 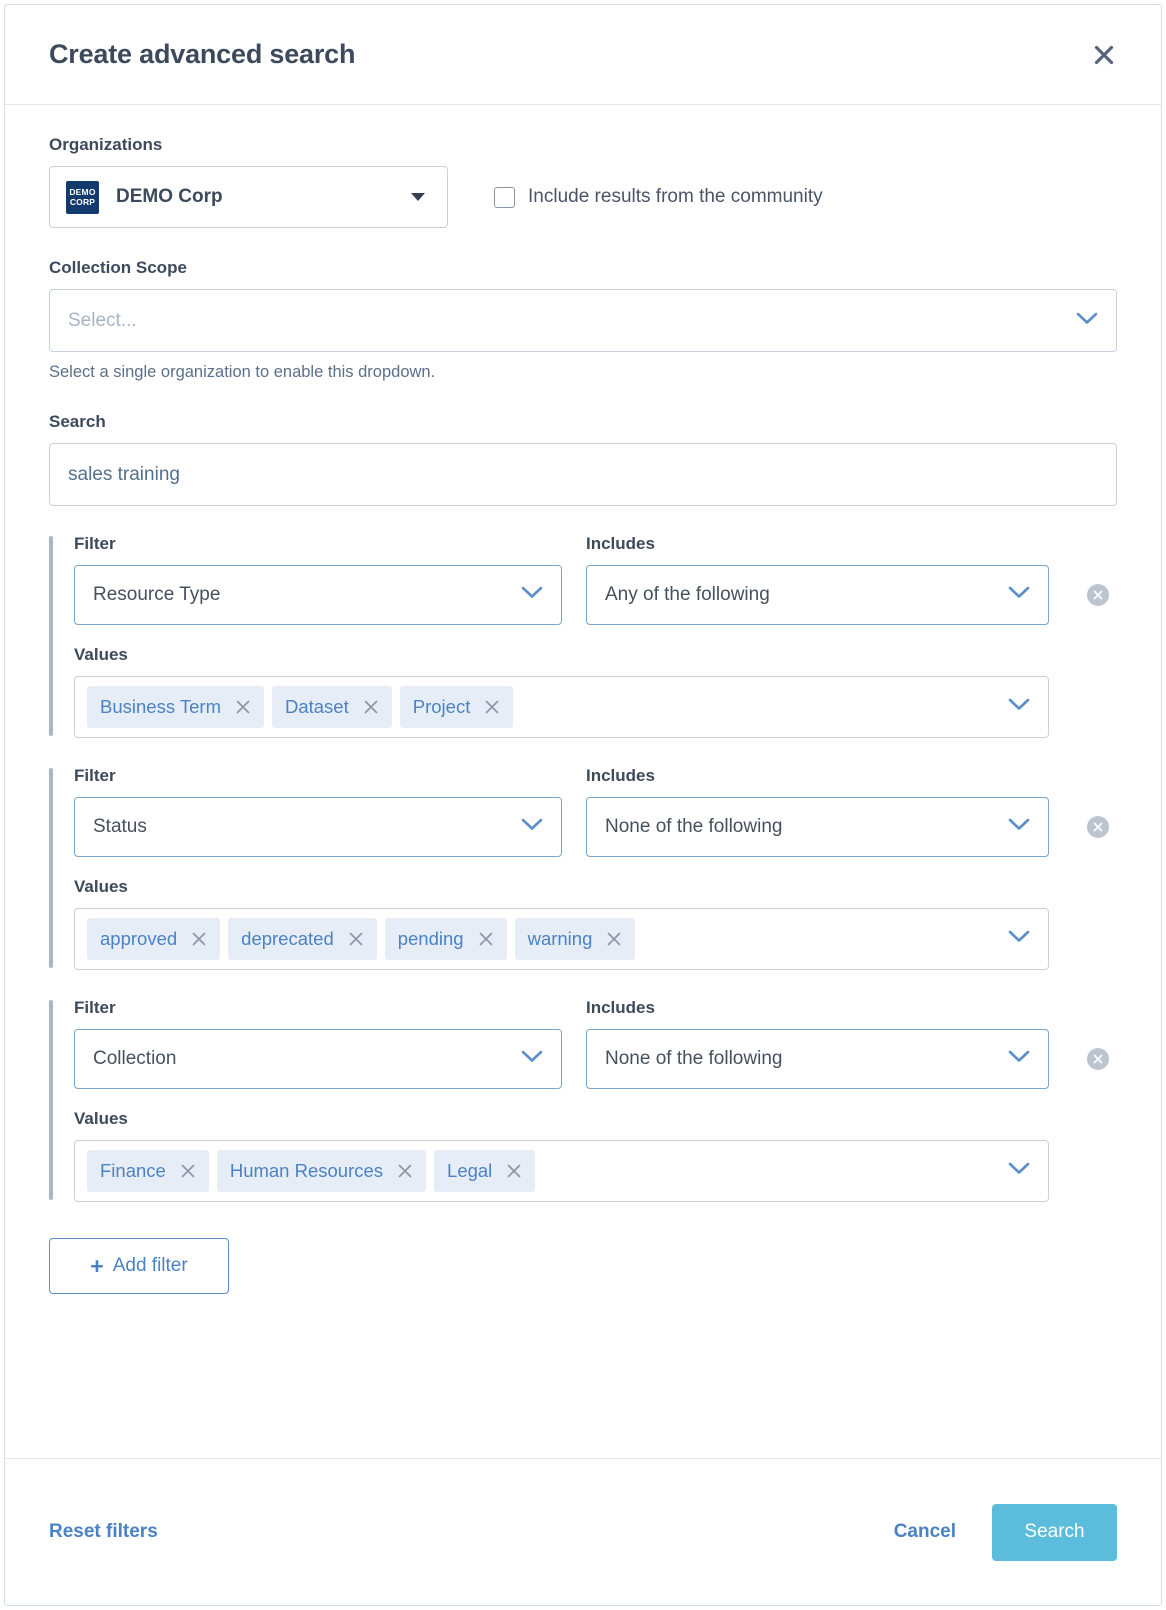 I want to click on value-tag: warning, so click(x=575, y=939).